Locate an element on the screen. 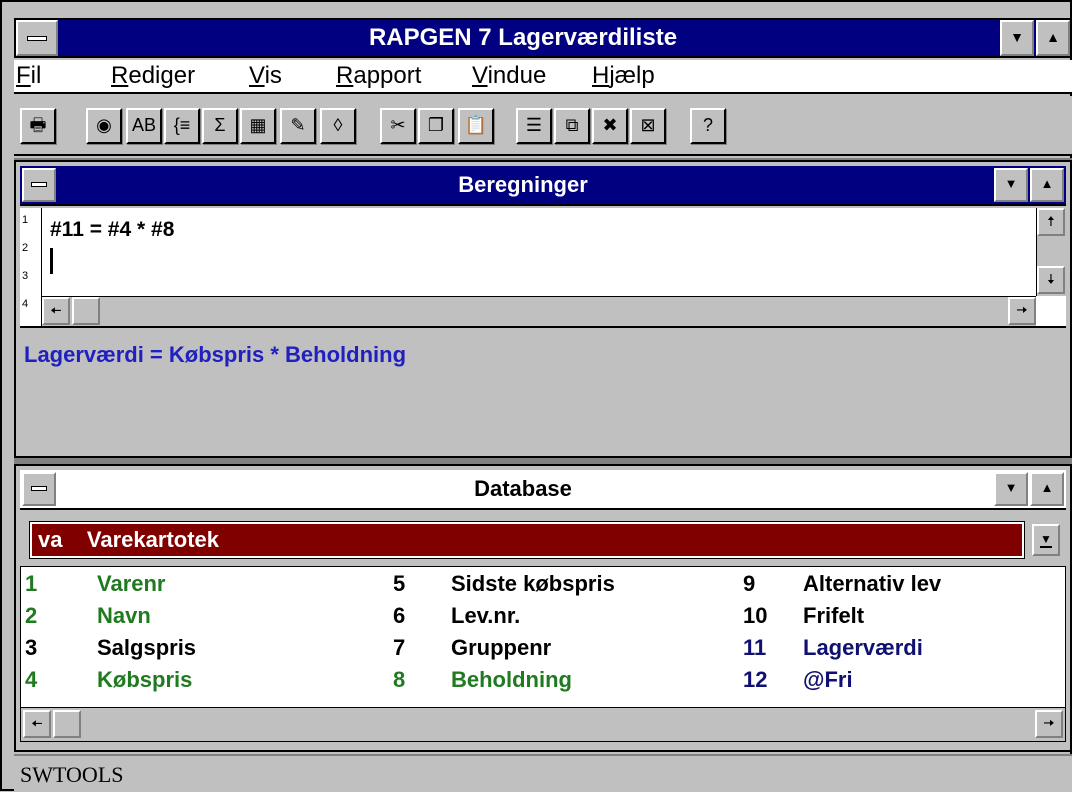  windows-icon: ⧉ is located at coordinates (572, 125).